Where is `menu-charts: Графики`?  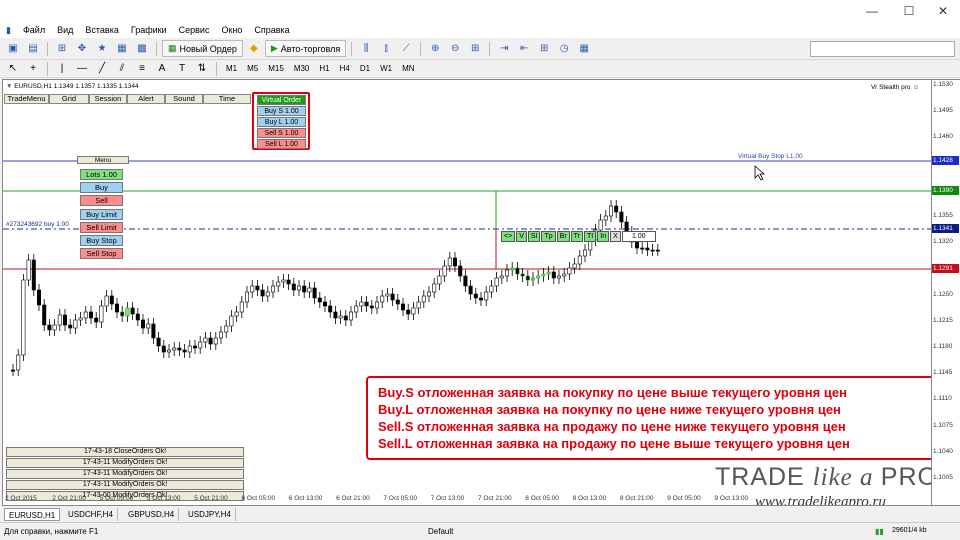 menu-charts: Графики is located at coordinates (149, 30).